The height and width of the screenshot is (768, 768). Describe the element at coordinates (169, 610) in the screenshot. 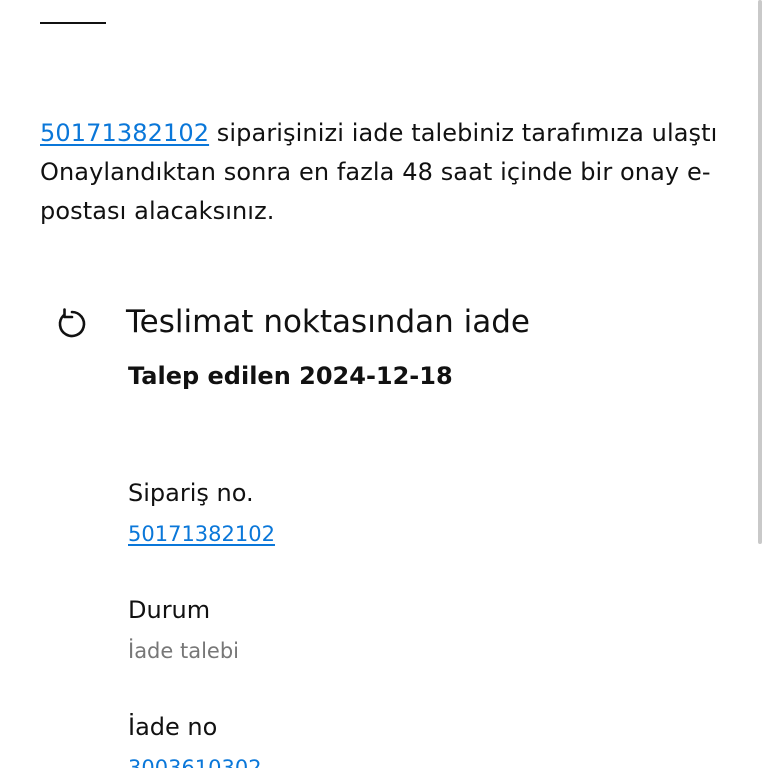

I see `status-label: Durum` at that location.